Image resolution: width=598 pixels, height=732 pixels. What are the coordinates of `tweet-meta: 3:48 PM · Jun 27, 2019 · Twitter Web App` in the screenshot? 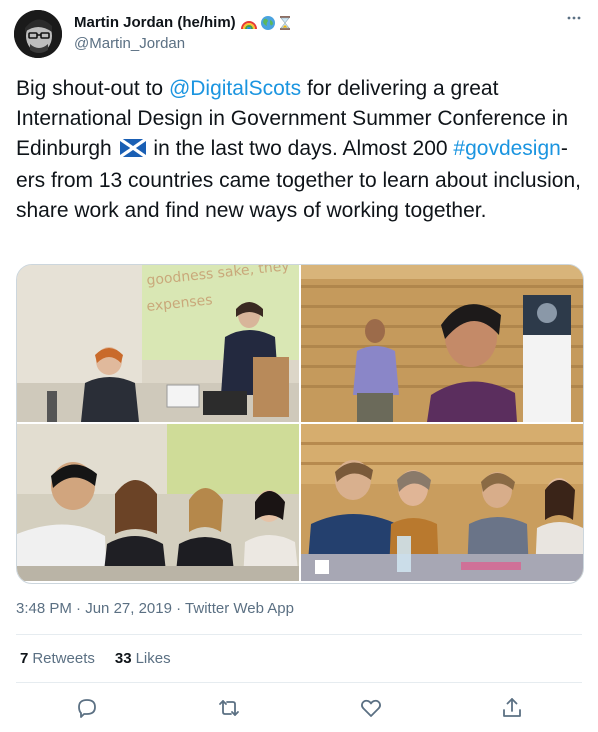 It's located at (155, 608).